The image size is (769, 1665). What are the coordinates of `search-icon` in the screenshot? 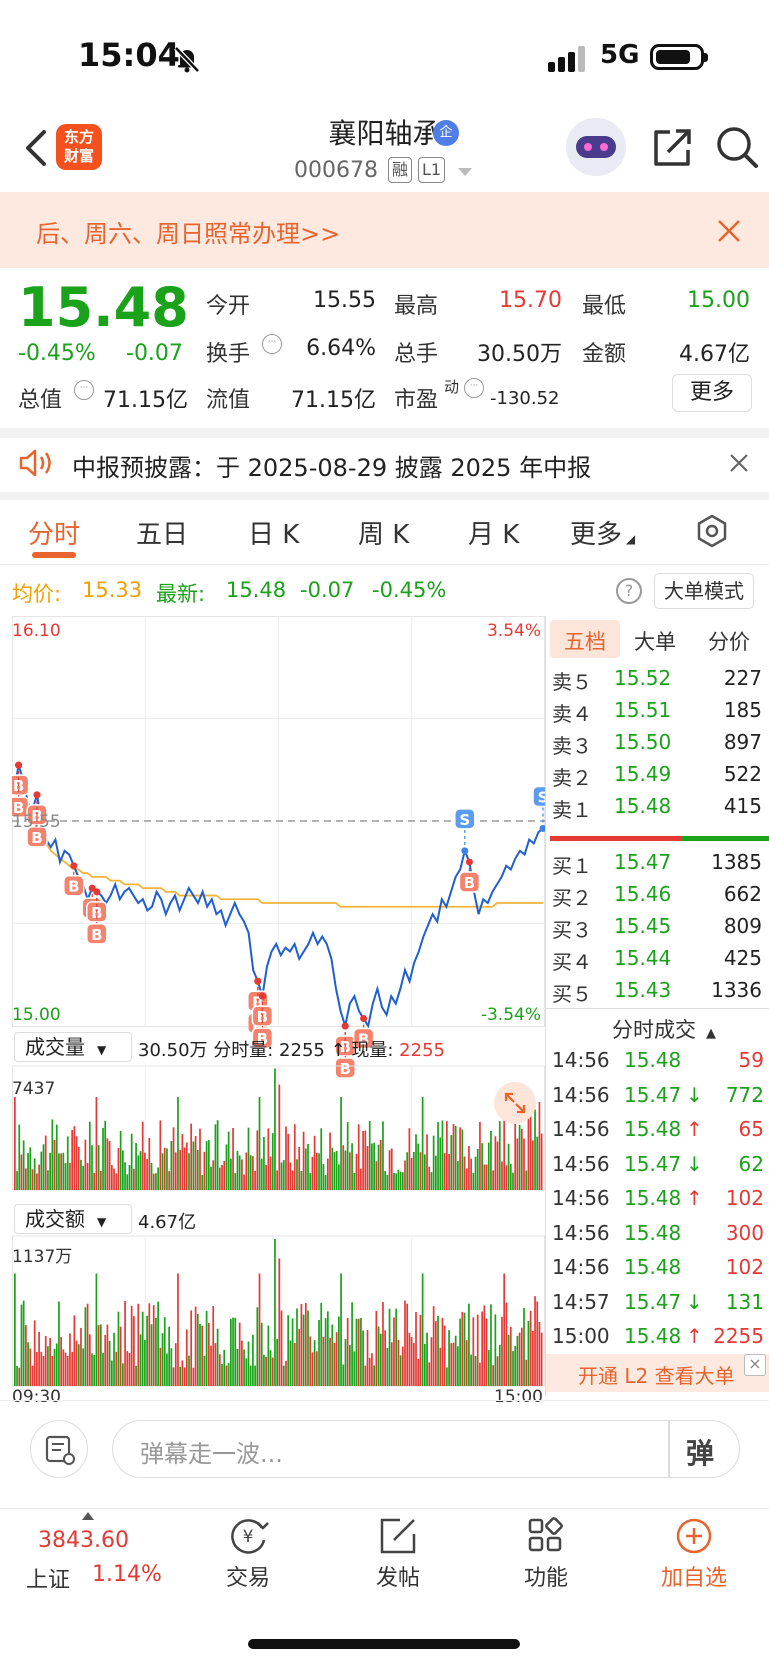 It's located at (737, 147).